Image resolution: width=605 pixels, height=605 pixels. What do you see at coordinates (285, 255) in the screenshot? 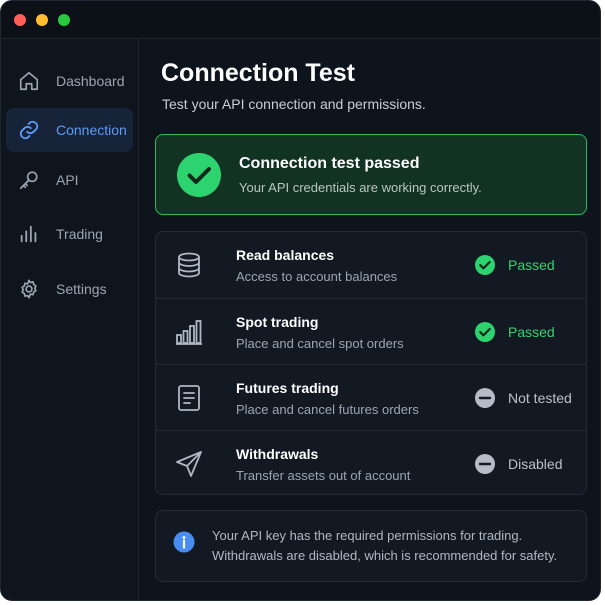
I see `permission-title: Read balances` at bounding box center [285, 255].